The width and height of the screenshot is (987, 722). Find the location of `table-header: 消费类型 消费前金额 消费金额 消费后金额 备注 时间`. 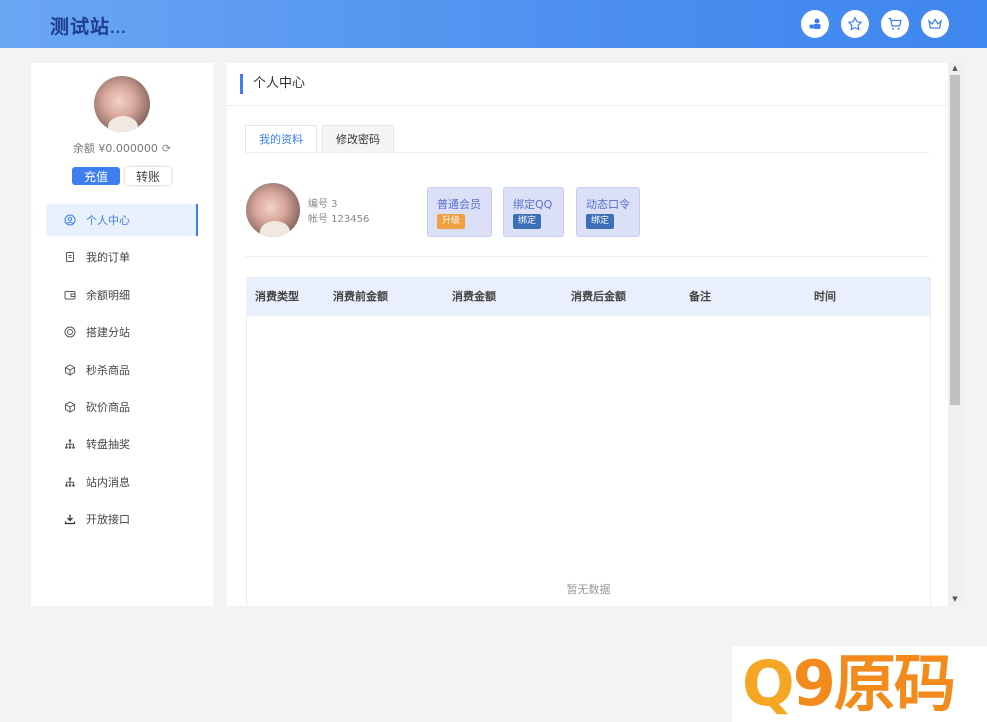

table-header: 消费类型 消费前金额 消费金额 消费后金额 备注 时间 is located at coordinates (588, 297).